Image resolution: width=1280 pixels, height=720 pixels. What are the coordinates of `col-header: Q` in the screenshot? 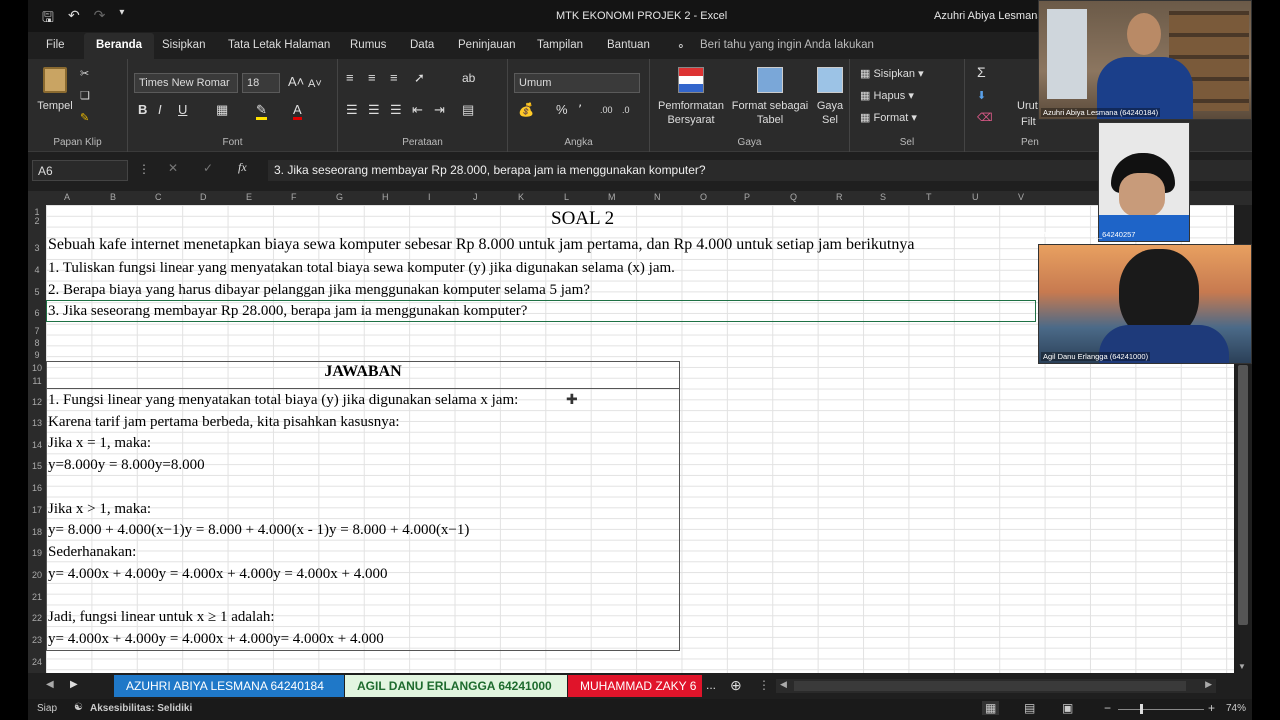 It's located at (793, 197).